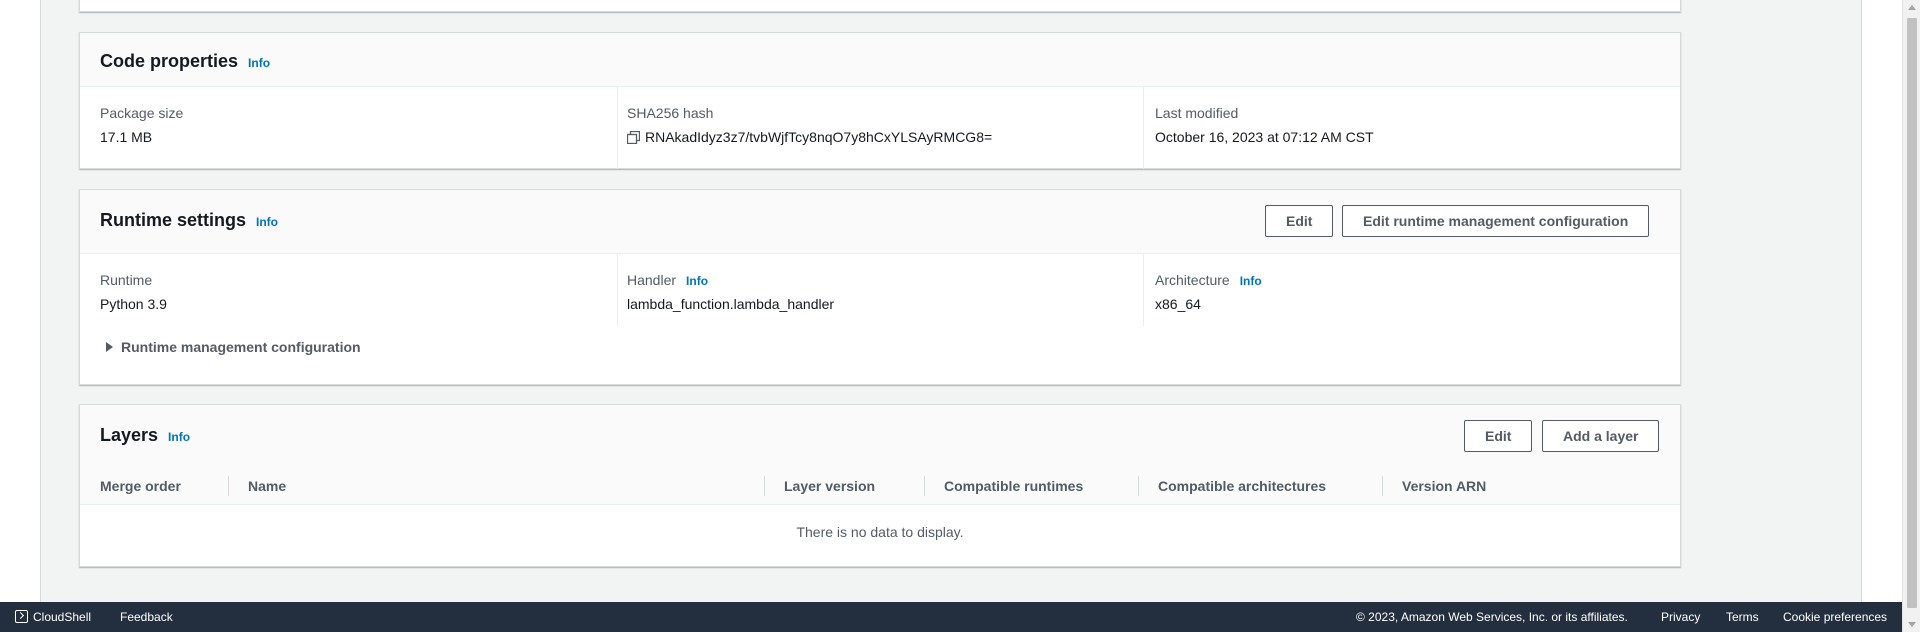 The height and width of the screenshot is (632, 1920). Describe the element at coordinates (126, 280) in the screenshot. I see `runtime-label: Runtime` at that location.